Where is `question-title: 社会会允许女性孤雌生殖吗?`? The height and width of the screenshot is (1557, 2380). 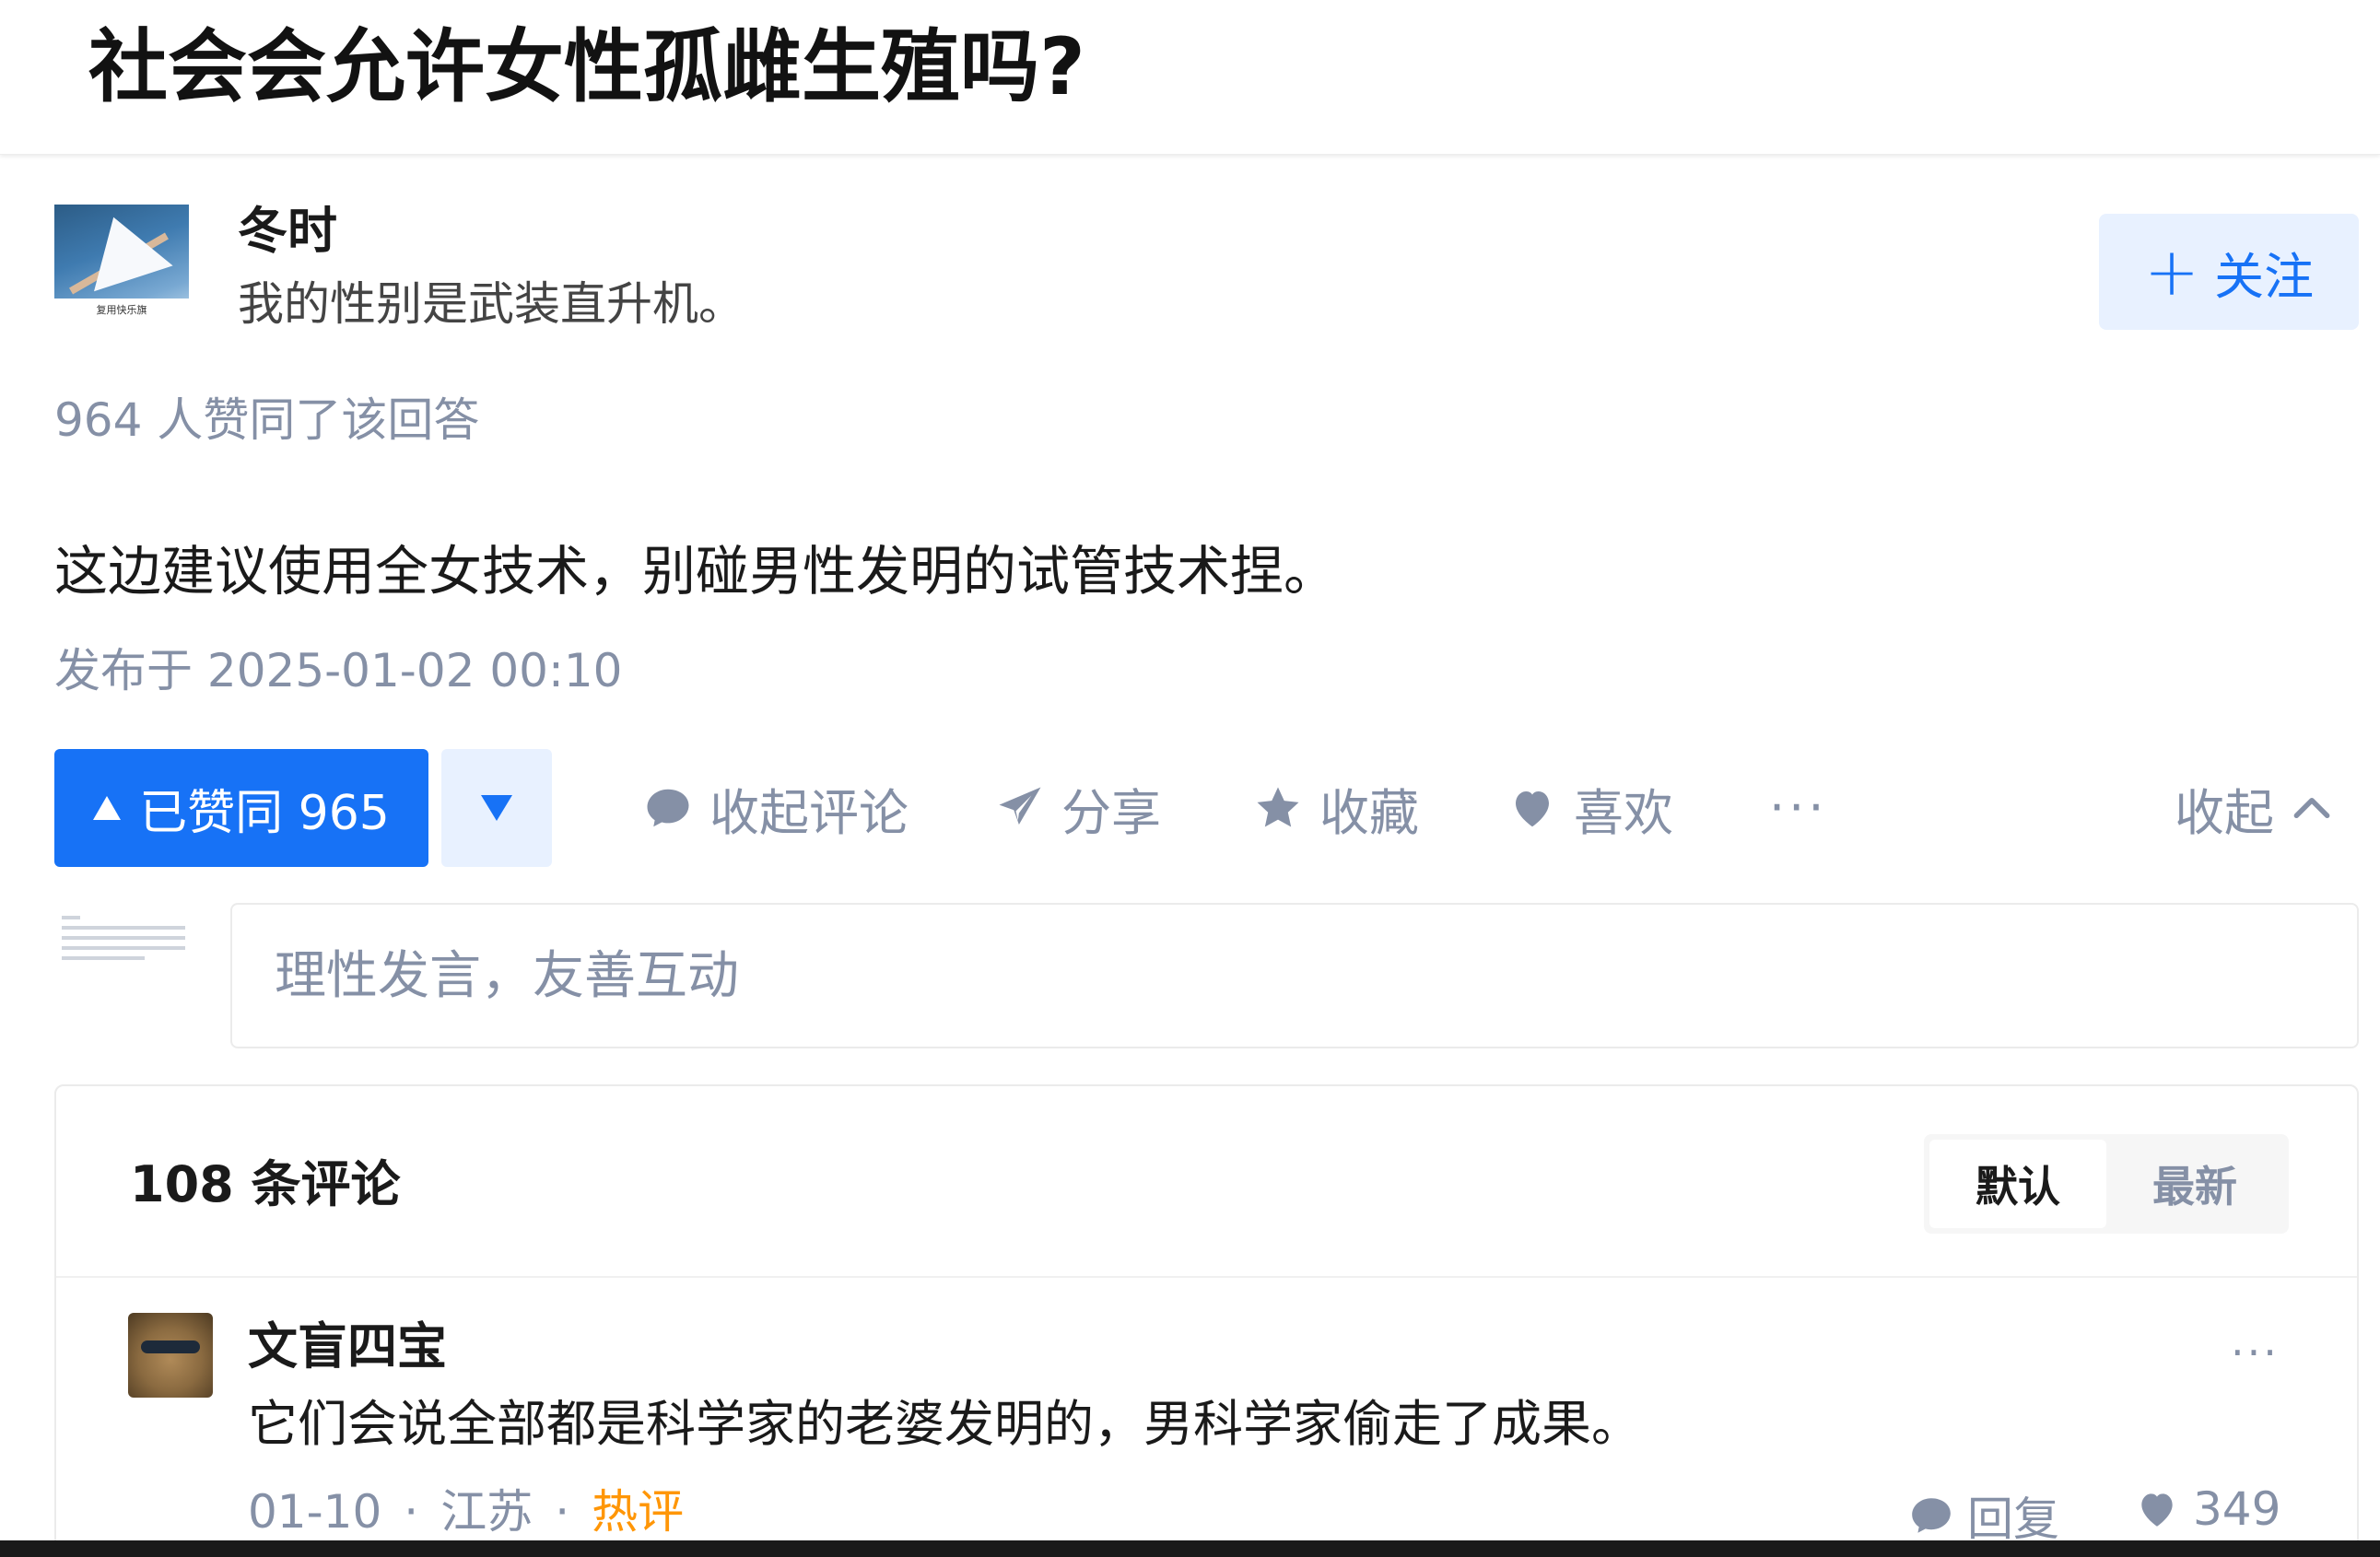
question-title: 社会会允许女性孤雌生殖吗? is located at coordinates (586, 67).